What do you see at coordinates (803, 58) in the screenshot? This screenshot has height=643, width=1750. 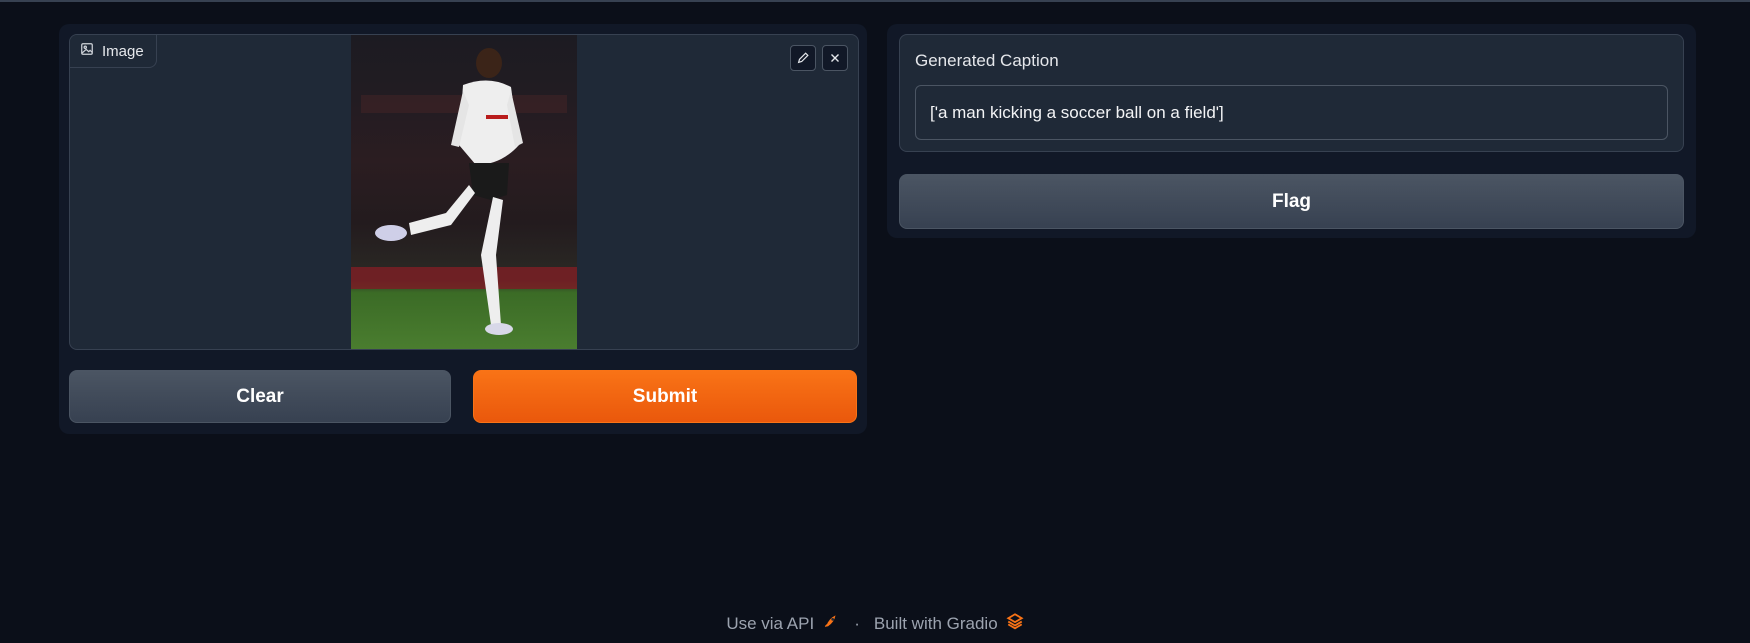 I see `pencil-icon` at bounding box center [803, 58].